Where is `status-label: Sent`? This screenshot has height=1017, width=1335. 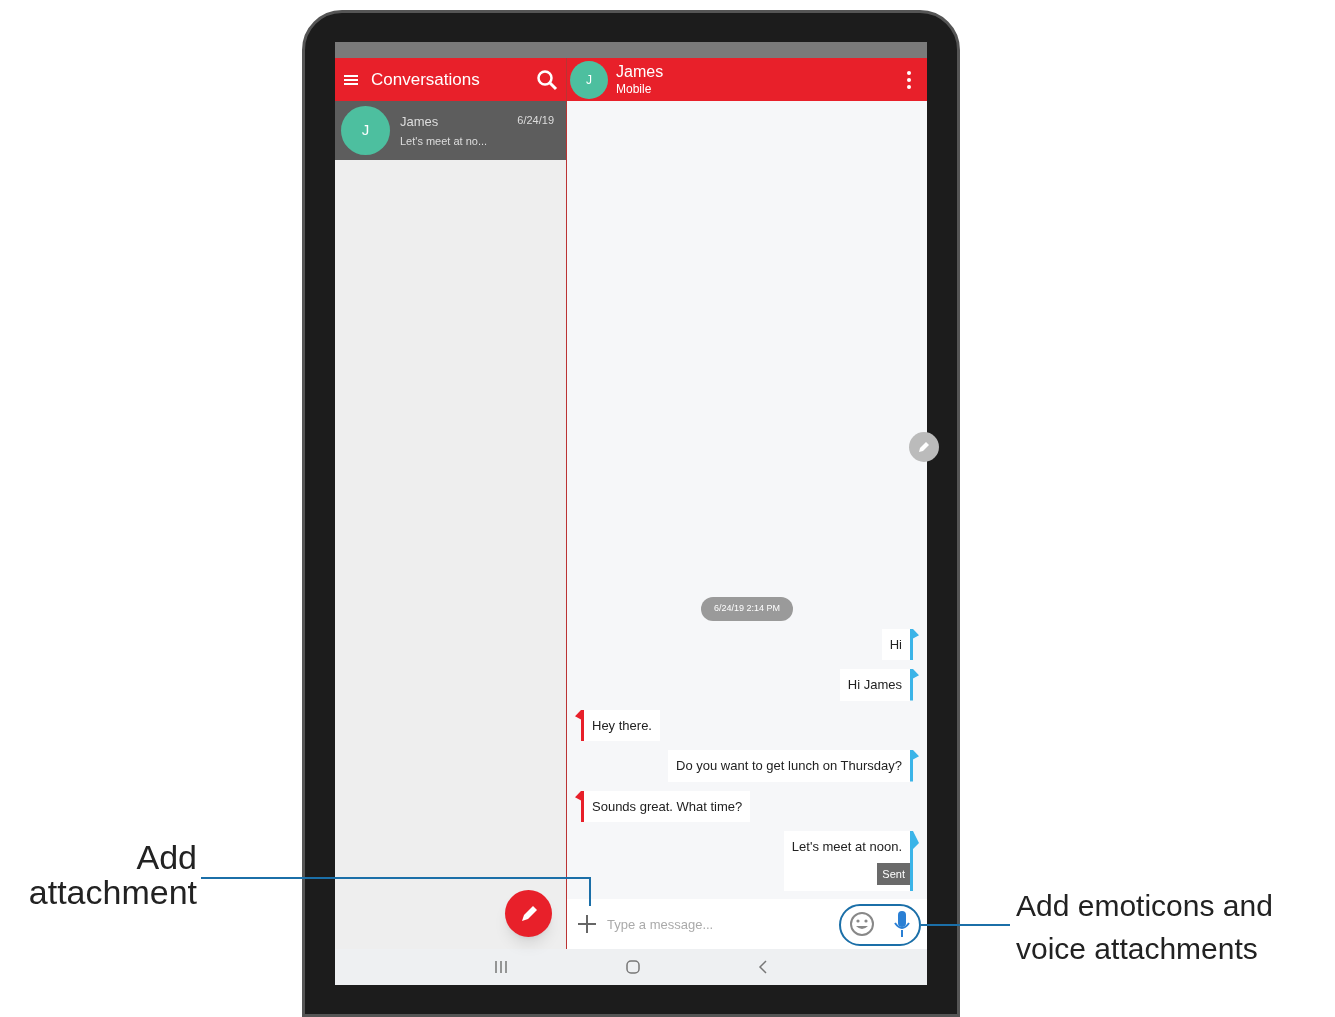 status-label: Sent is located at coordinates (893, 873).